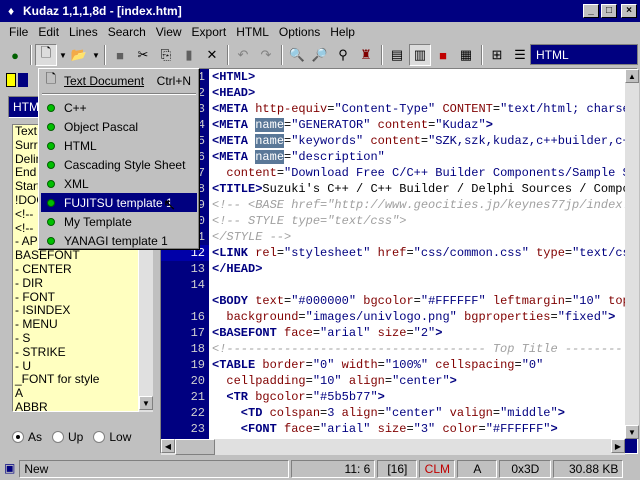 The image size is (640, 480). What do you see at coordinates (119, 183) in the screenshot?
I see `menu-item-template: XML` at bounding box center [119, 183].